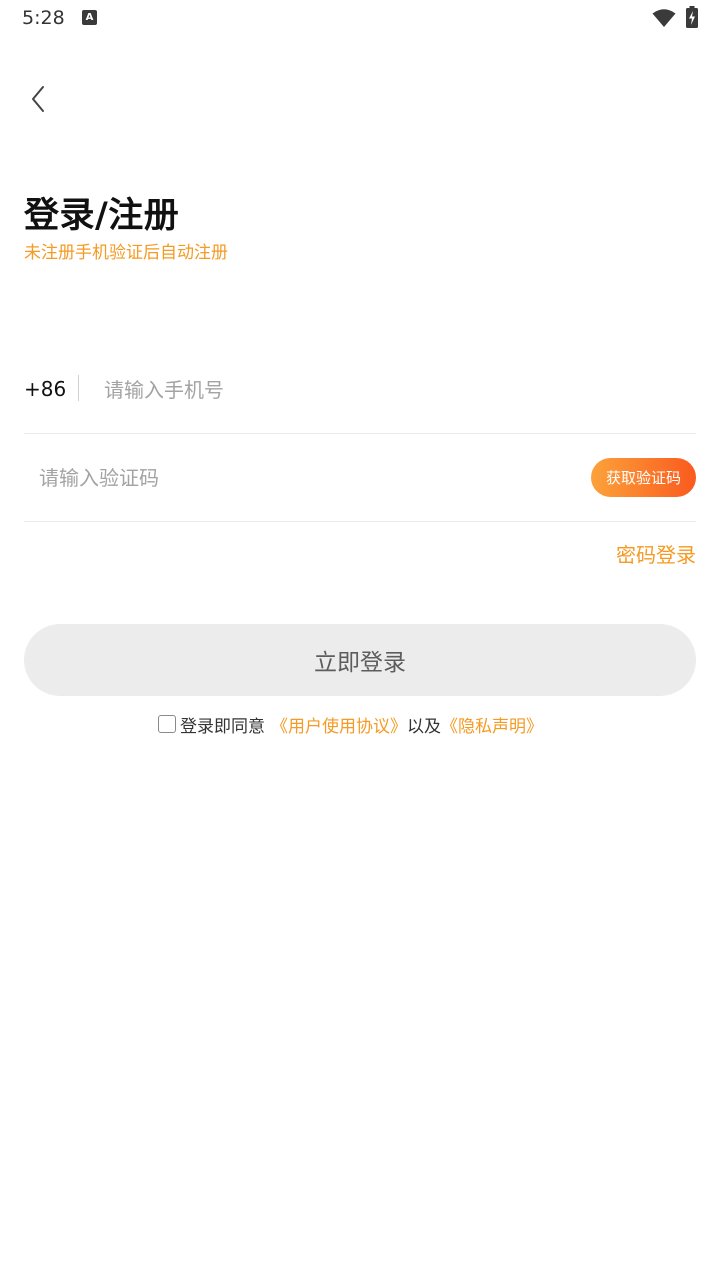 The image size is (720, 1280). What do you see at coordinates (222, 726) in the screenshot?
I see `agreement-prefix: 登录即同意` at bounding box center [222, 726].